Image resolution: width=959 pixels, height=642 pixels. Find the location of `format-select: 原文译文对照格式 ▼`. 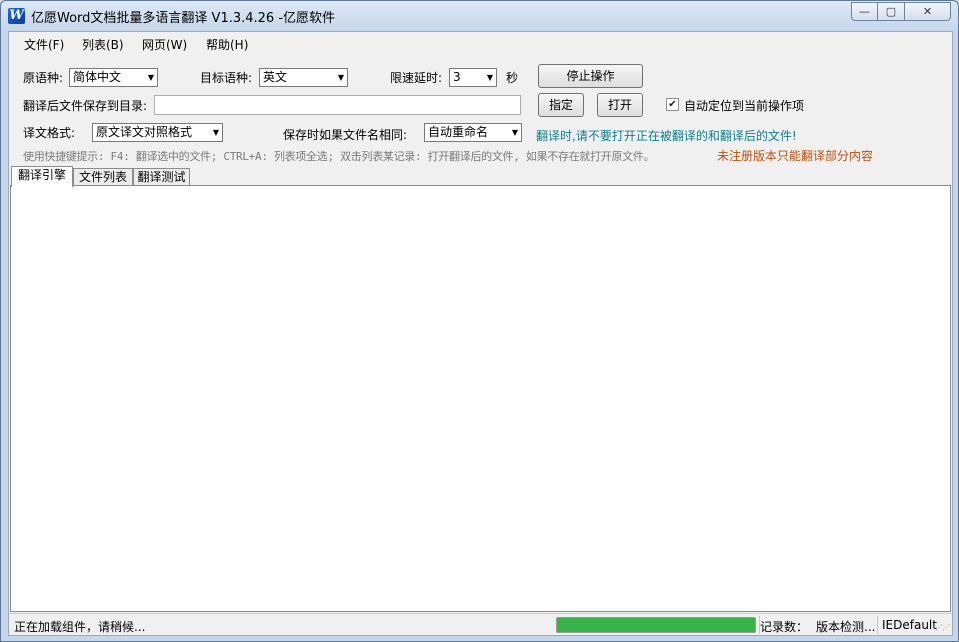

format-select: 原文译文对照格式 ▼ is located at coordinates (157, 132).